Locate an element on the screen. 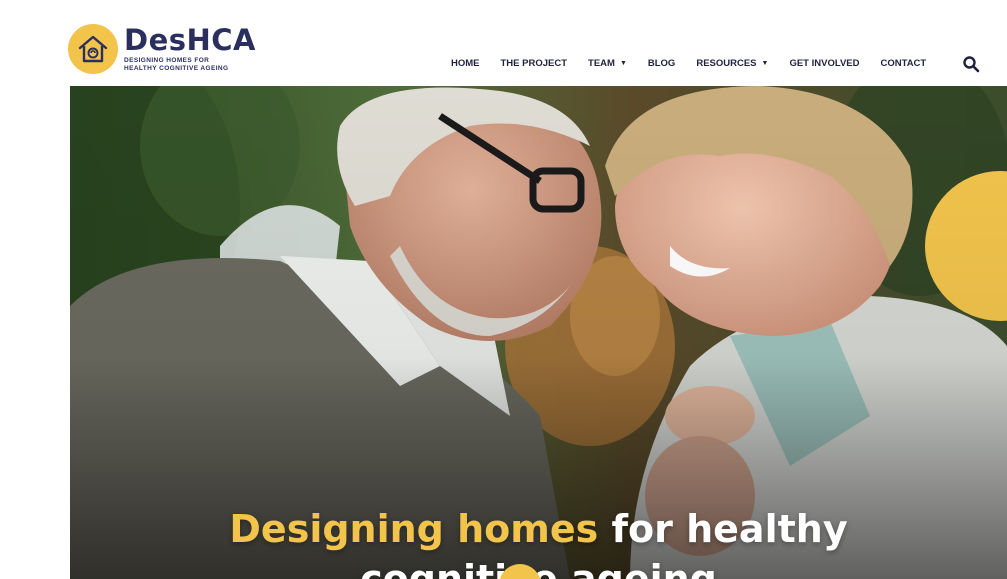 The image size is (1007, 579). nav-label: BLOG is located at coordinates (661, 63).